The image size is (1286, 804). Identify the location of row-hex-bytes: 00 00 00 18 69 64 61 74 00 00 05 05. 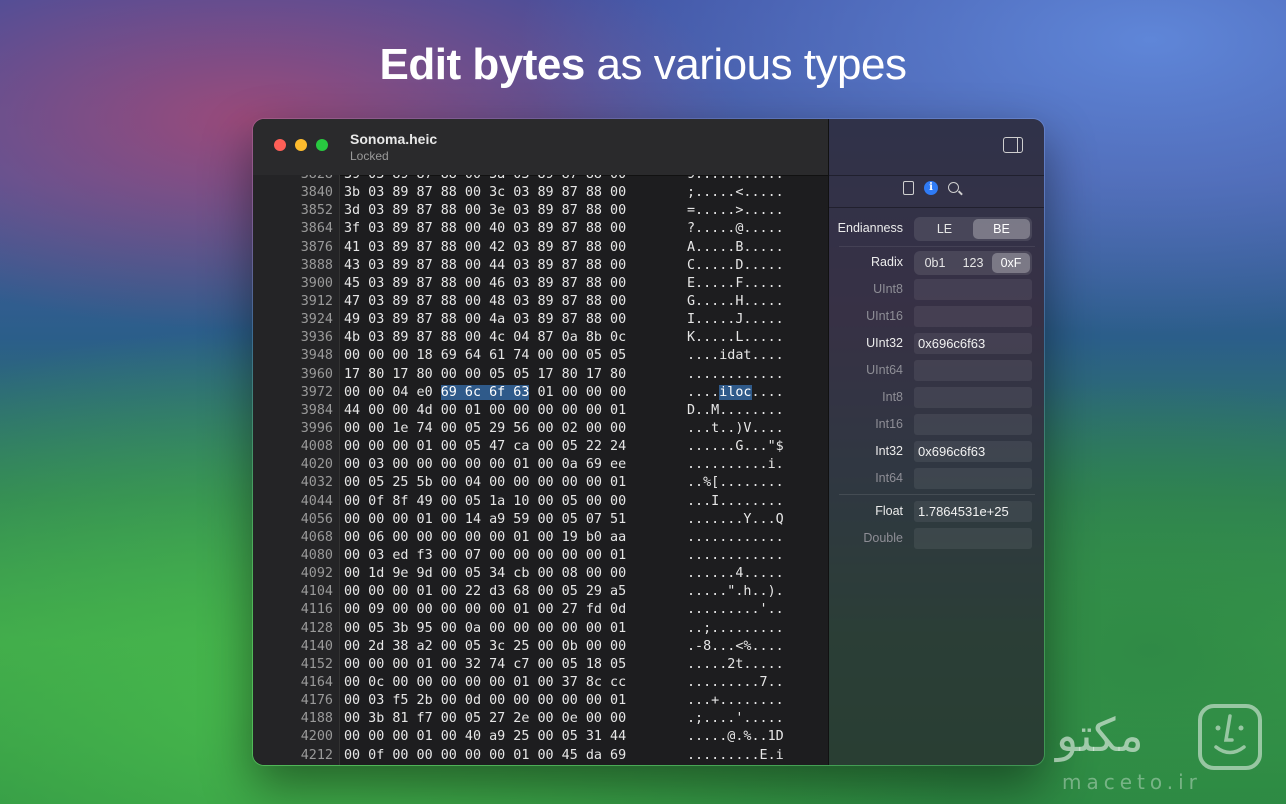
(485, 355).